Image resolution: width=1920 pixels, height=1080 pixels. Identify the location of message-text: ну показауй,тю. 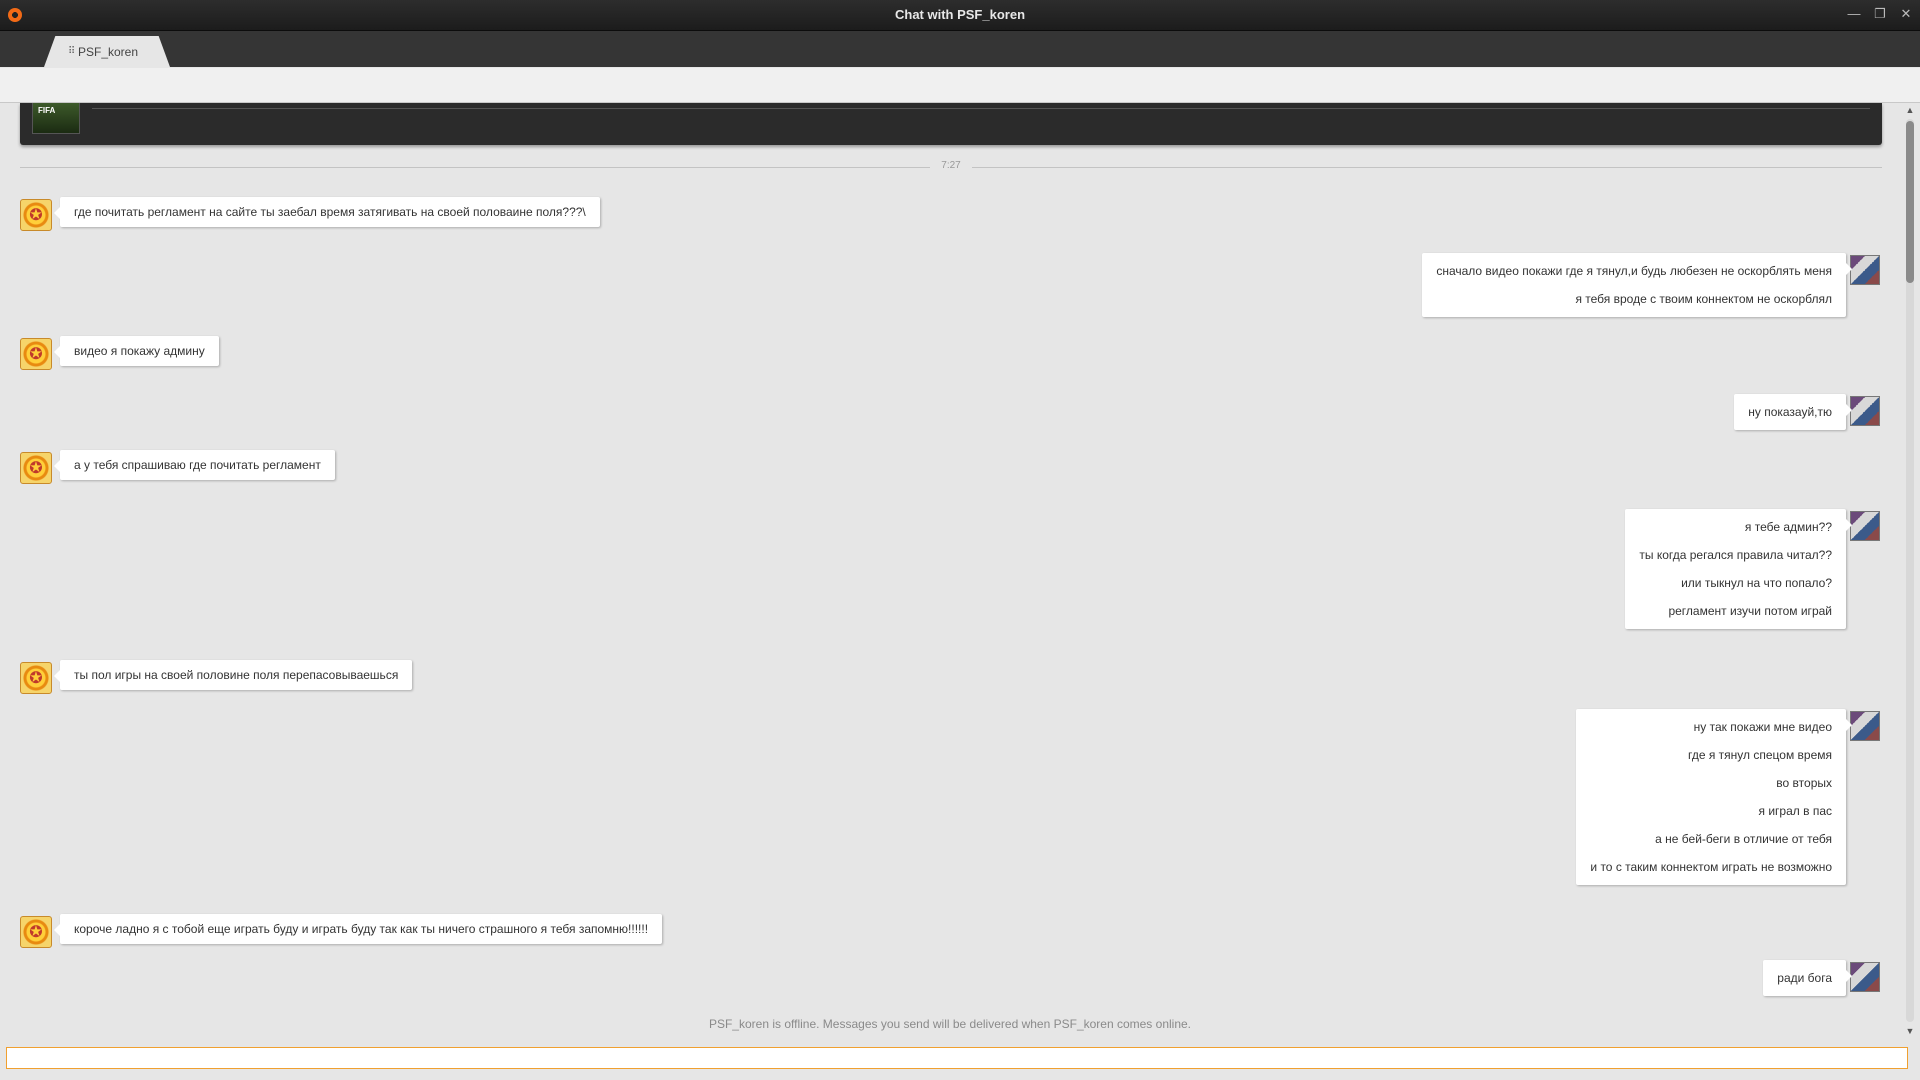
(1790, 412).